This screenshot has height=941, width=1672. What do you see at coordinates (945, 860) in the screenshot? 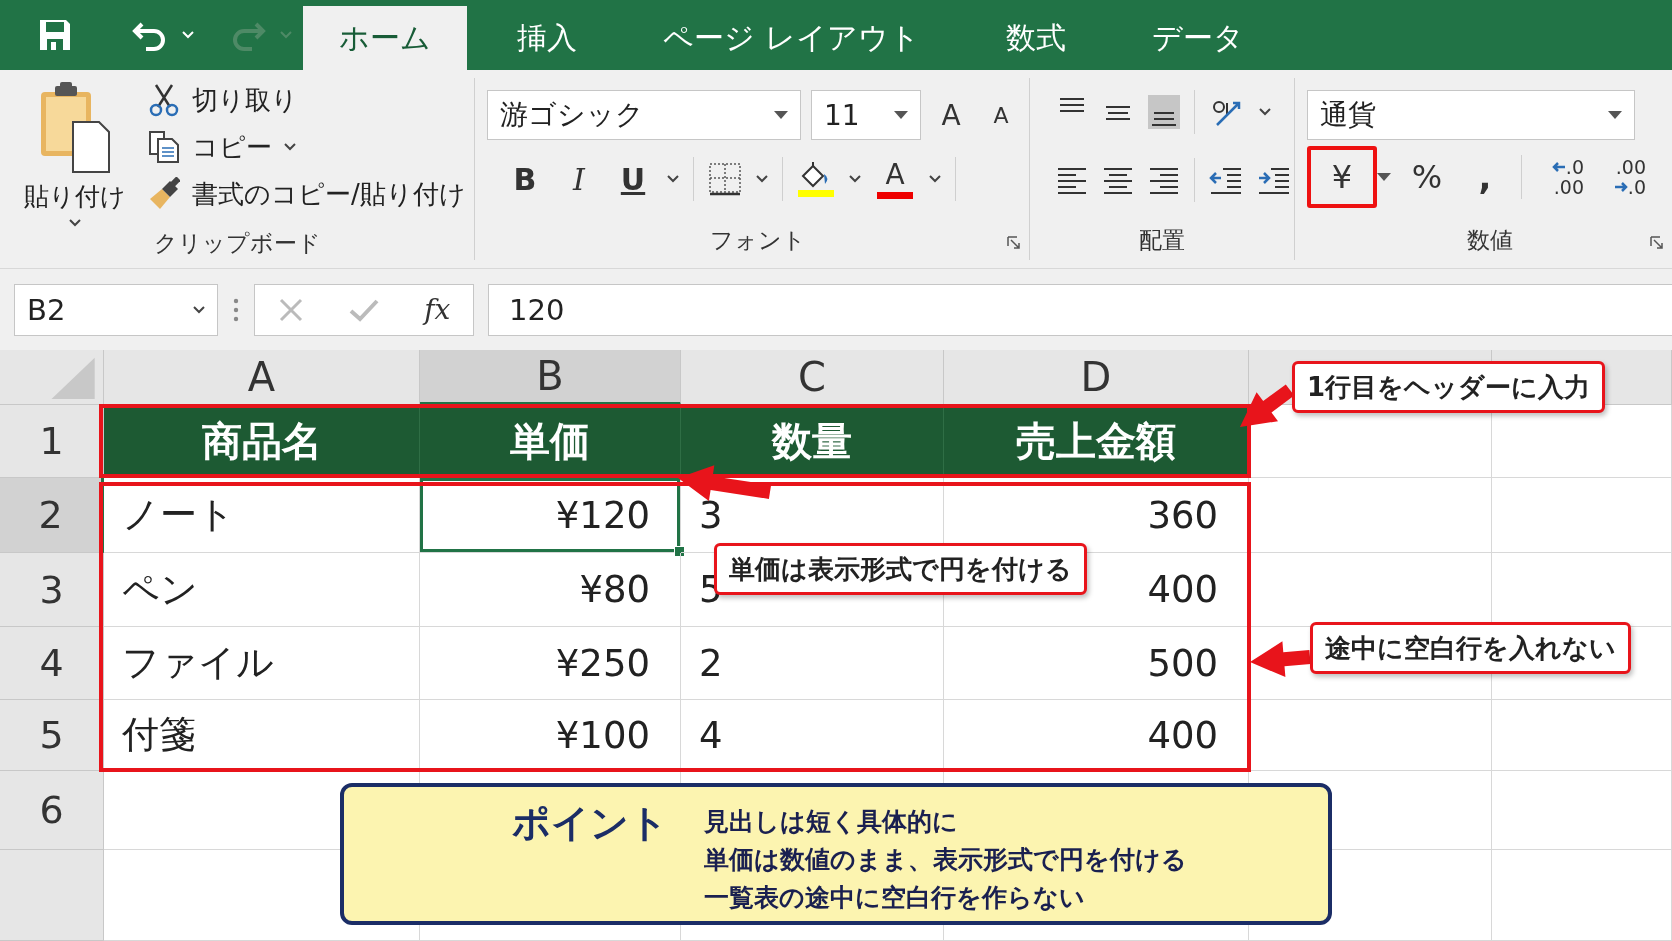
I see `tip-text: 単価は数値のまま、表示形式で円を付ける` at bounding box center [945, 860].